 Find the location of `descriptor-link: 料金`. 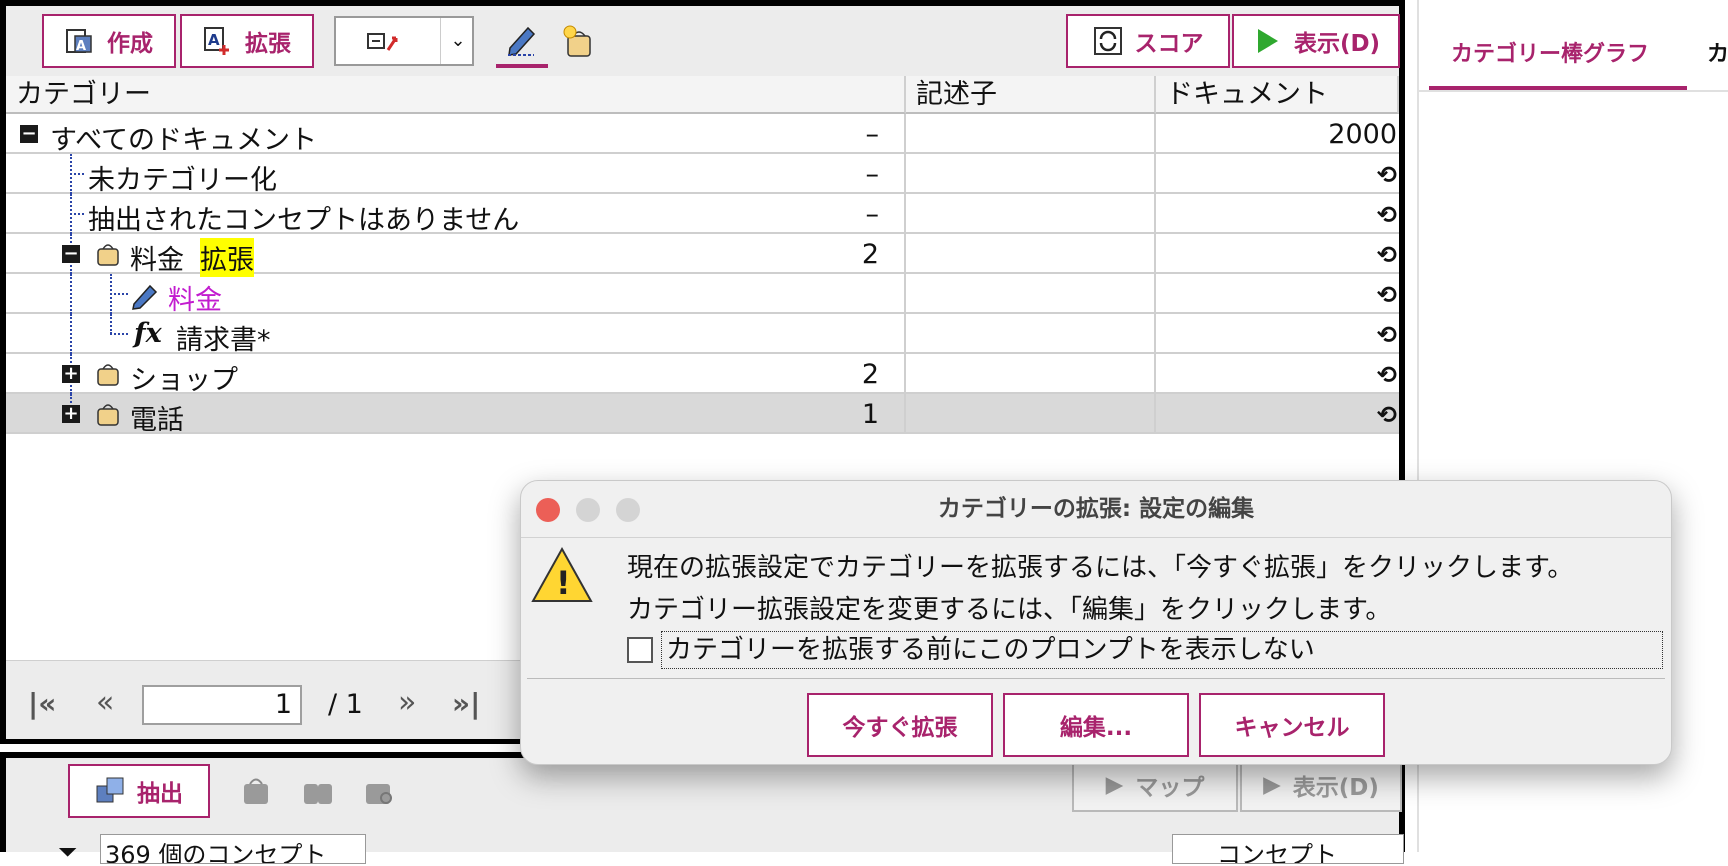

descriptor-link: 料金 is located at coordinates (195, 297).